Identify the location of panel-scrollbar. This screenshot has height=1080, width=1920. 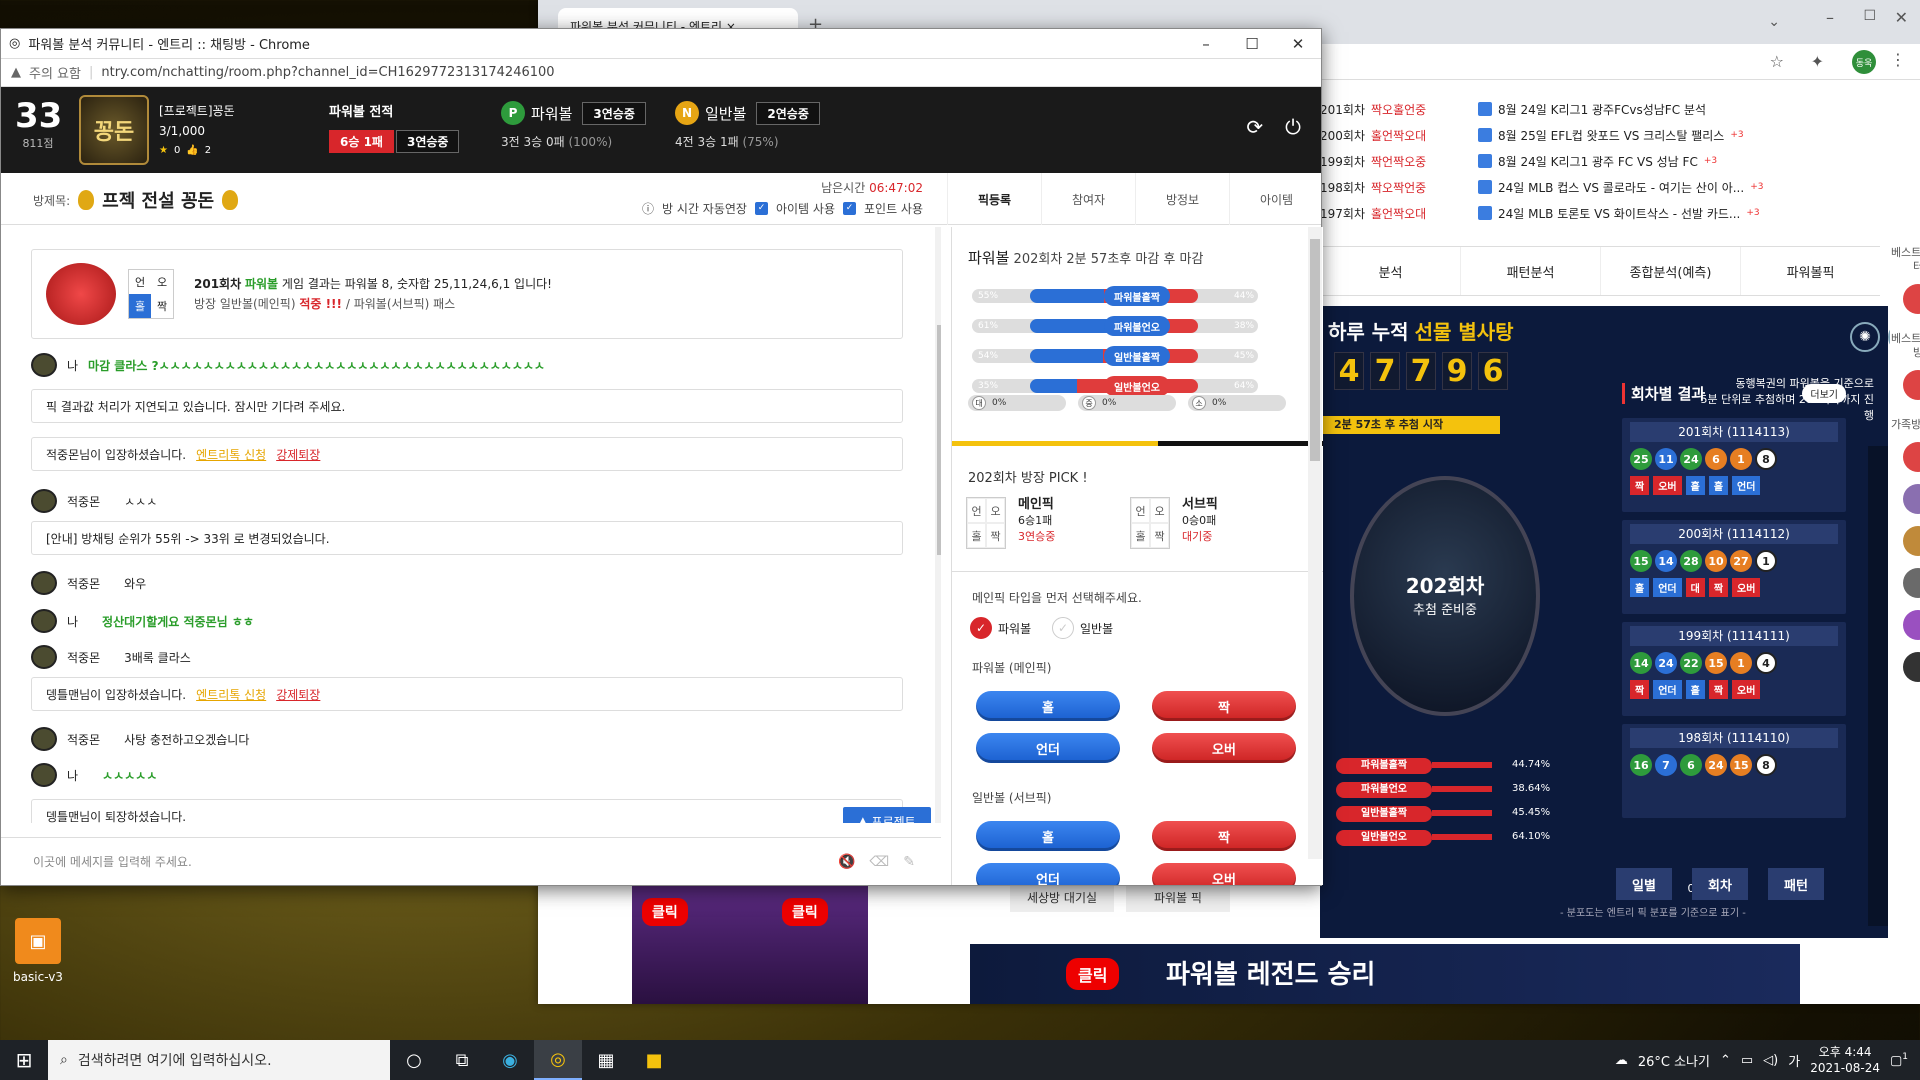
(1315, 543).